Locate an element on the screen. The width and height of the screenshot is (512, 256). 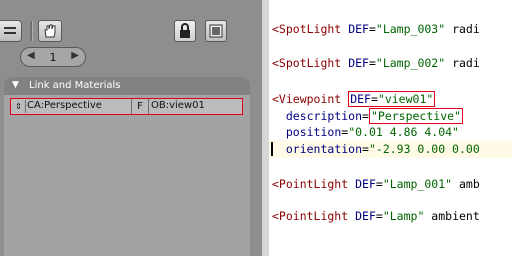
code-line: description= "Perspective" is located at coordinates (374, 116).